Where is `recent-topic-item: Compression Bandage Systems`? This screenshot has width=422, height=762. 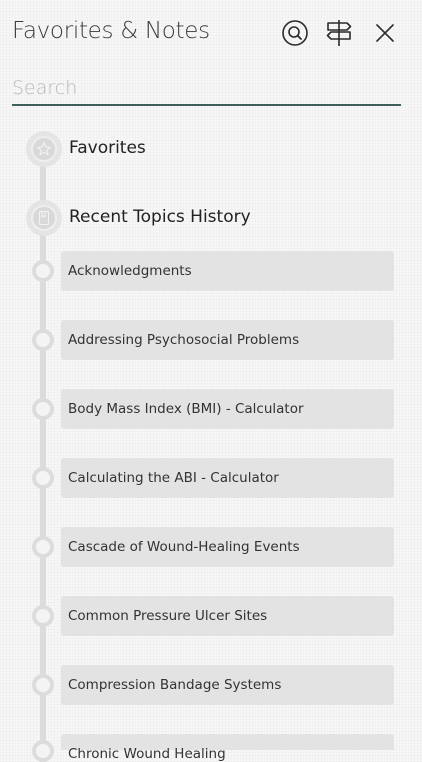 recent-topic-item: Compression Bandage Systems is located at coordinates (227, 685).